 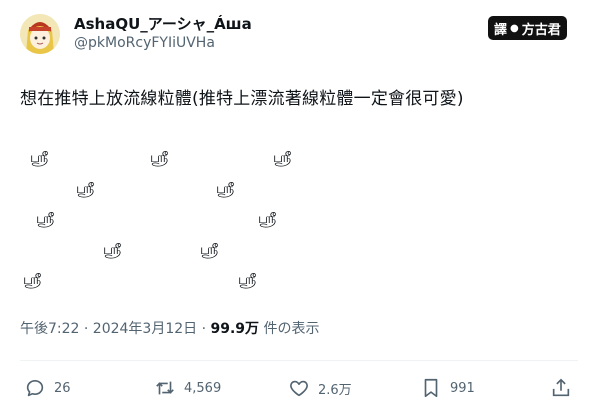 I want to click on tweet-meta: 午後7:22 · 2024年3月12日 · 99.9万 件の表示, so click(x=170, y=328).